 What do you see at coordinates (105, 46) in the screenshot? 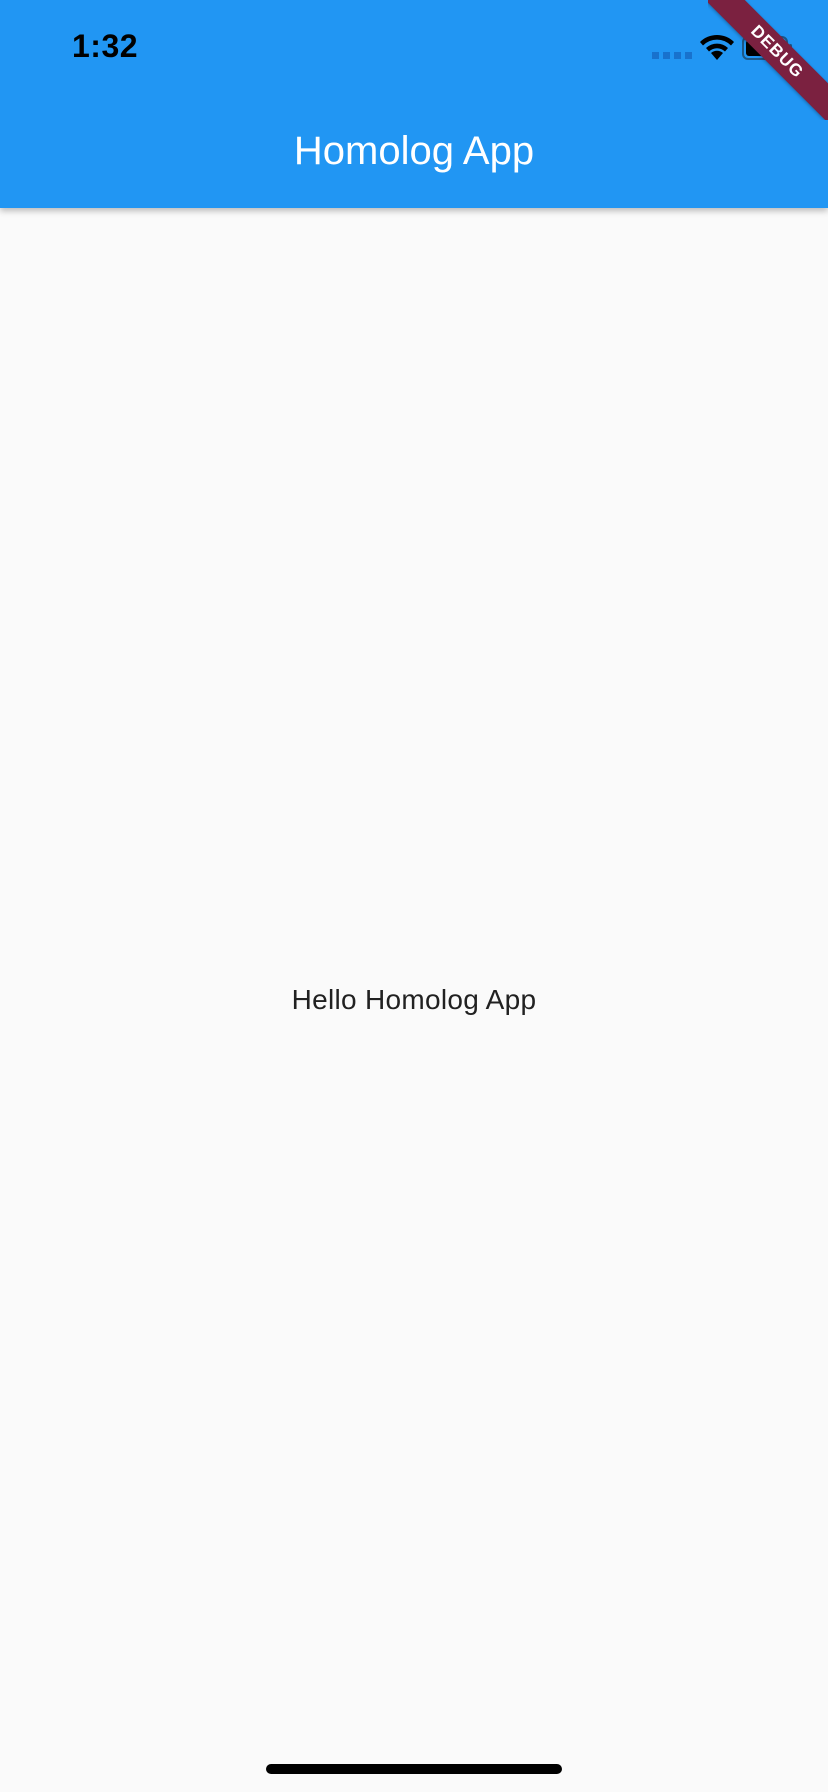
I see `status-bar-time: 1:32` at bounding box center [105, 46].